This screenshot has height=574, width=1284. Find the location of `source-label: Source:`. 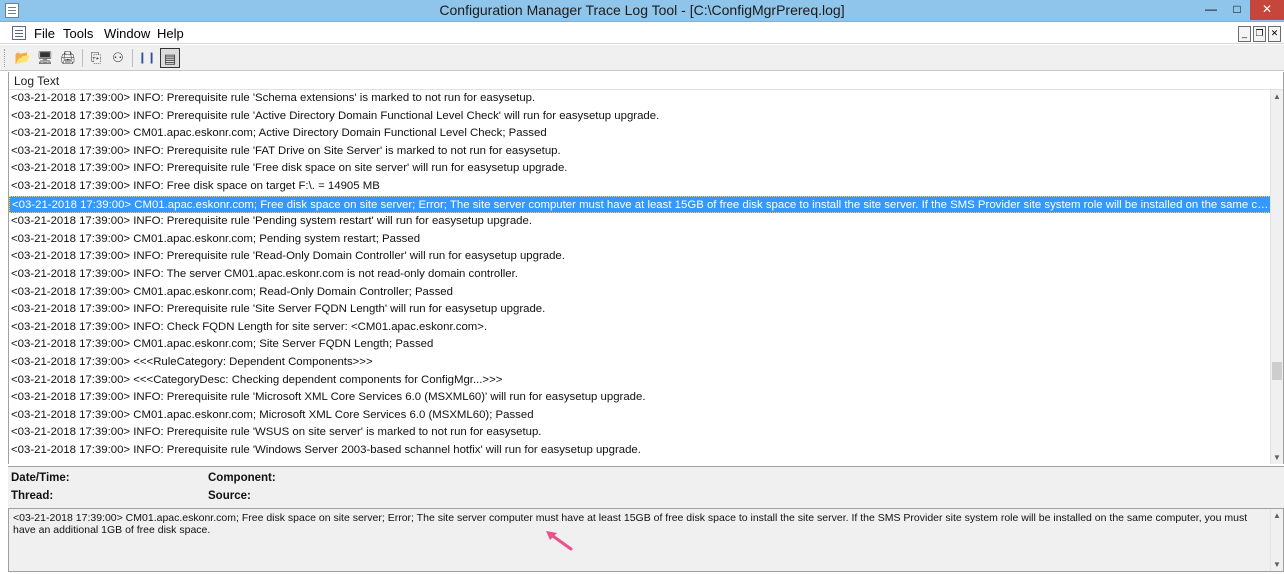

source-label: Source: is located at coordinates (229, 496).